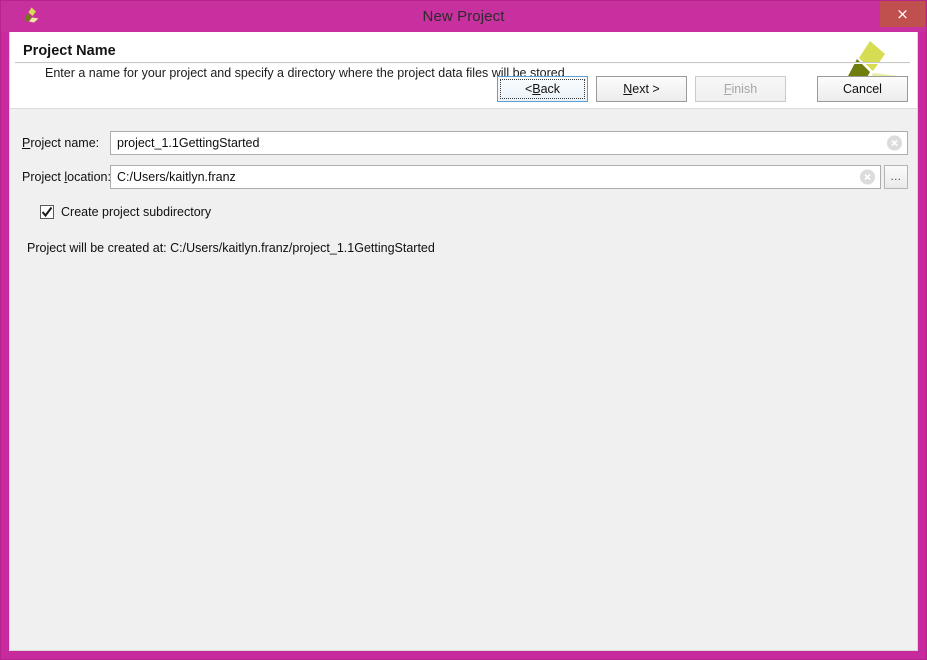 The height and width of the screenshot is (660, 927). I want to click on dialog-button-bar: < Back Next > Finish Cancel, so click(702, 89).